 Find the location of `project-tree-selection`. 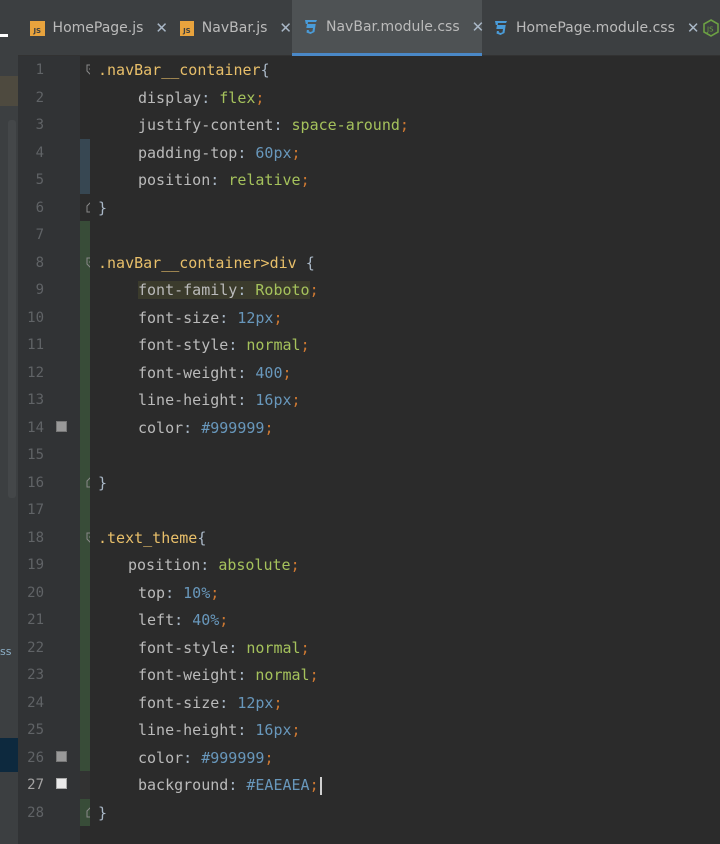

project-tree-selection is located at coordinates (9, 755).